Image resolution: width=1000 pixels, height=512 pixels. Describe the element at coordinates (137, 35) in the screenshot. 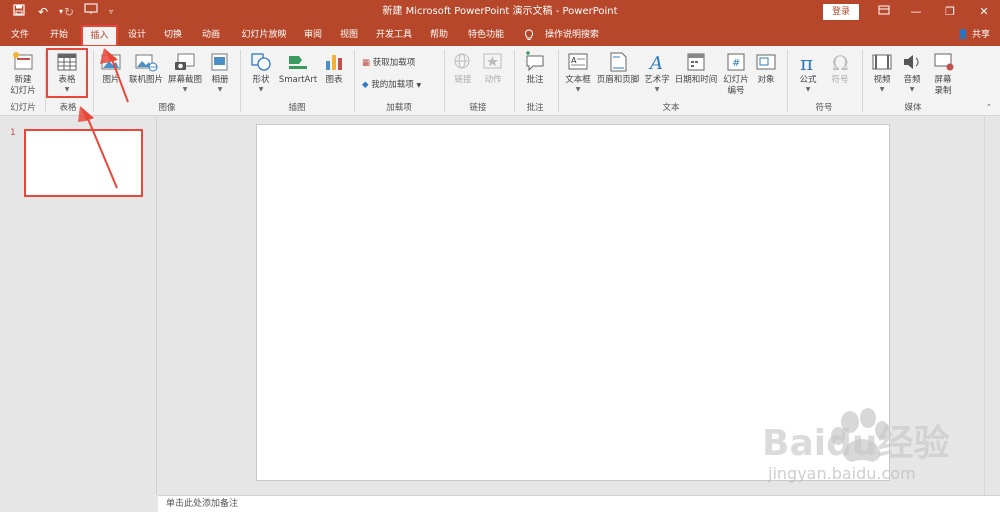

I see `tab-design: 设计` at that location.